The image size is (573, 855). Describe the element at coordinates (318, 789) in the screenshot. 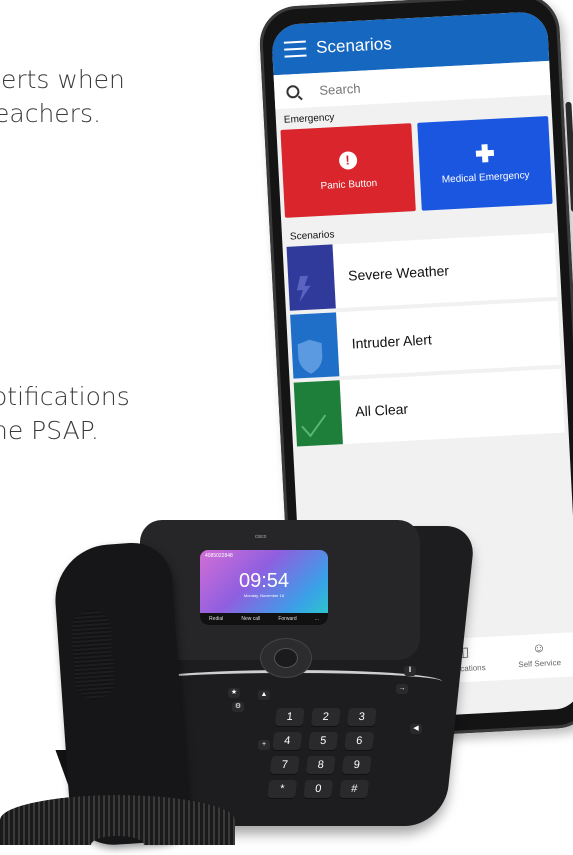

I see `key-0: 0` at that location.